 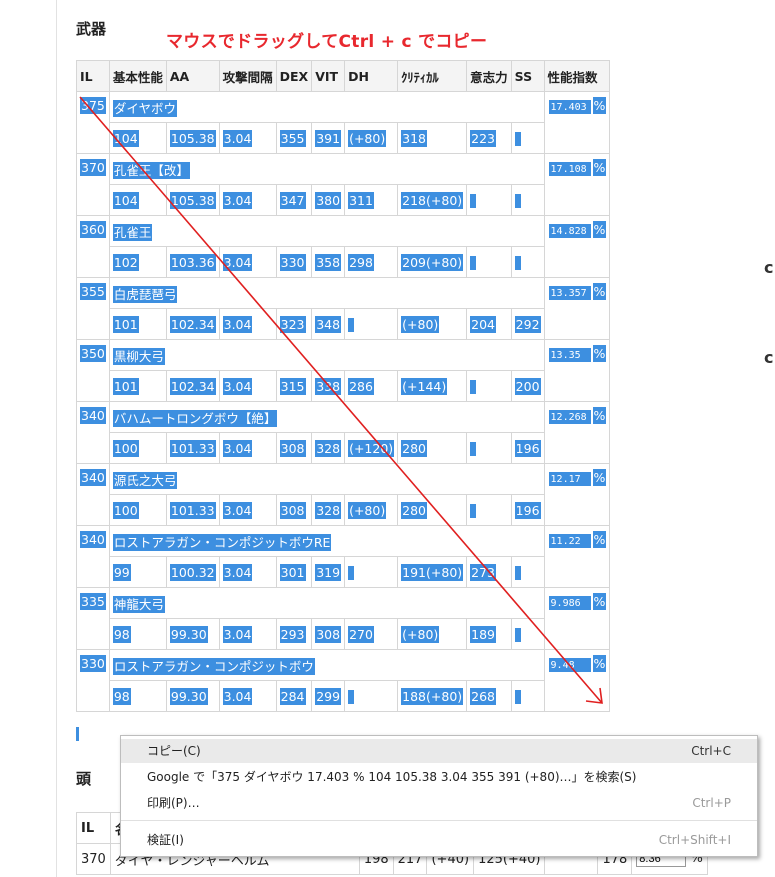 What do you see at coordinates (294, 696) in the screenshot?
I see `weapon-stat-dex: 284` at bounding box center [294, 696].